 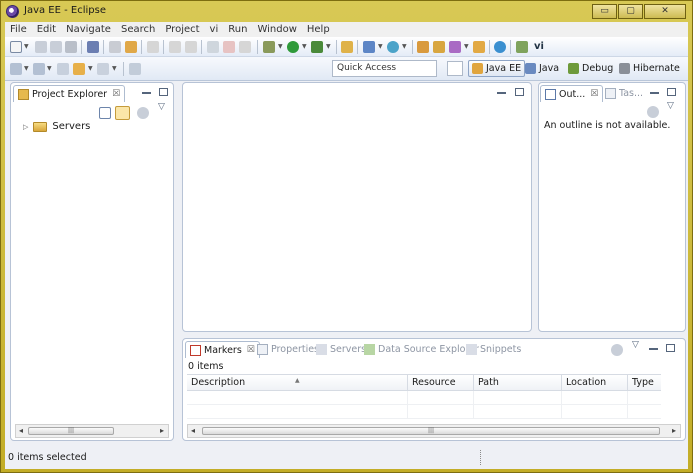 What do you see at coordinates (649, 68) in the screenshot?
I see `perspective-hibernate: Hibernate` at bounding box center [649, 68].